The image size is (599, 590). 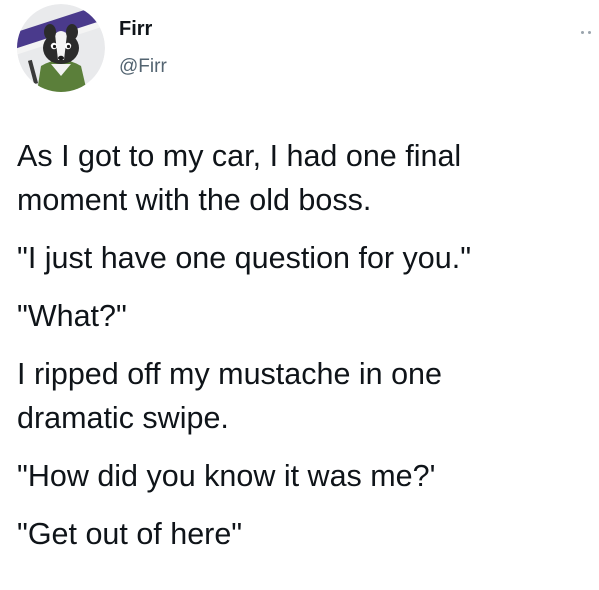 I want to click on tweet-paragraph: "How did you know it was me?', so click(x=226, y=476).